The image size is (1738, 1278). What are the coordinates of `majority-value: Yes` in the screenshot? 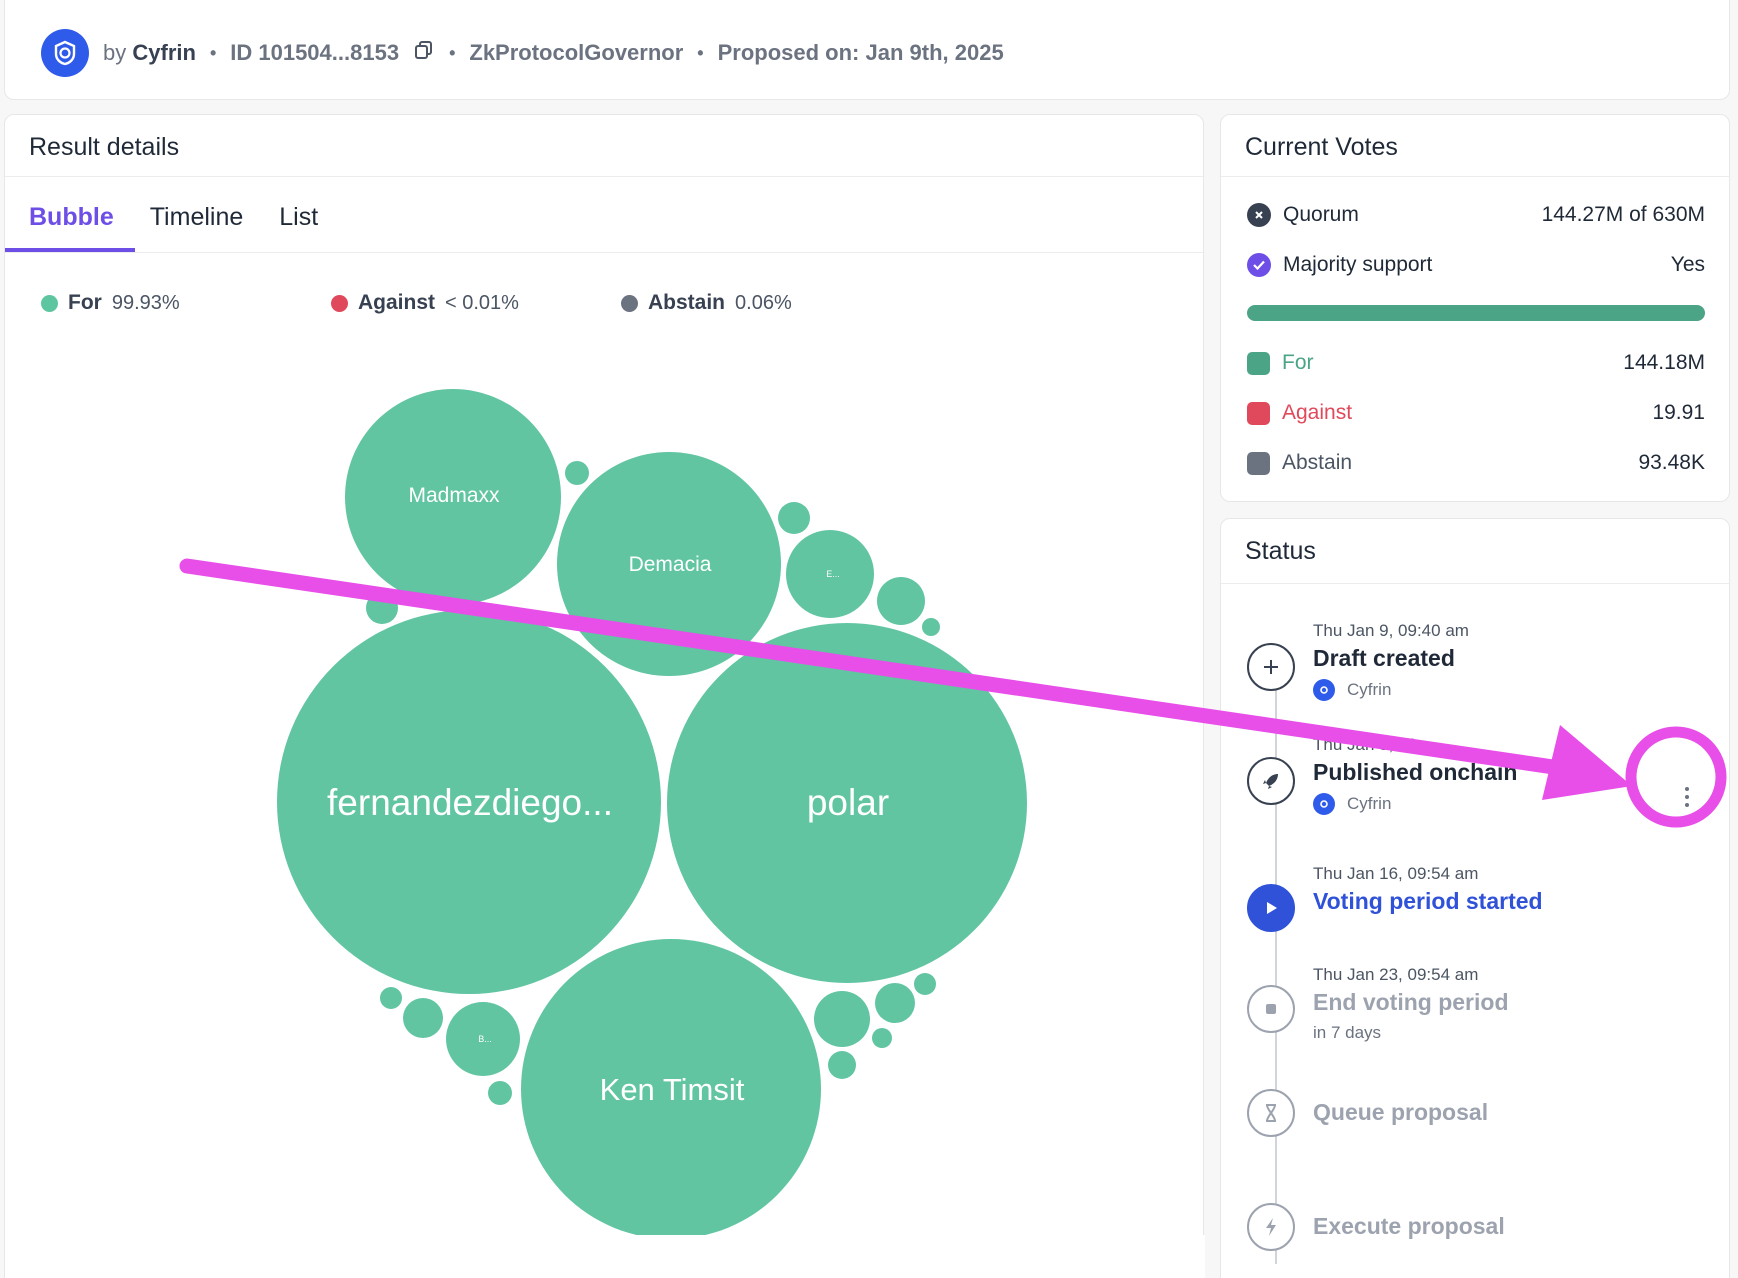 It's located at (1687, 264).